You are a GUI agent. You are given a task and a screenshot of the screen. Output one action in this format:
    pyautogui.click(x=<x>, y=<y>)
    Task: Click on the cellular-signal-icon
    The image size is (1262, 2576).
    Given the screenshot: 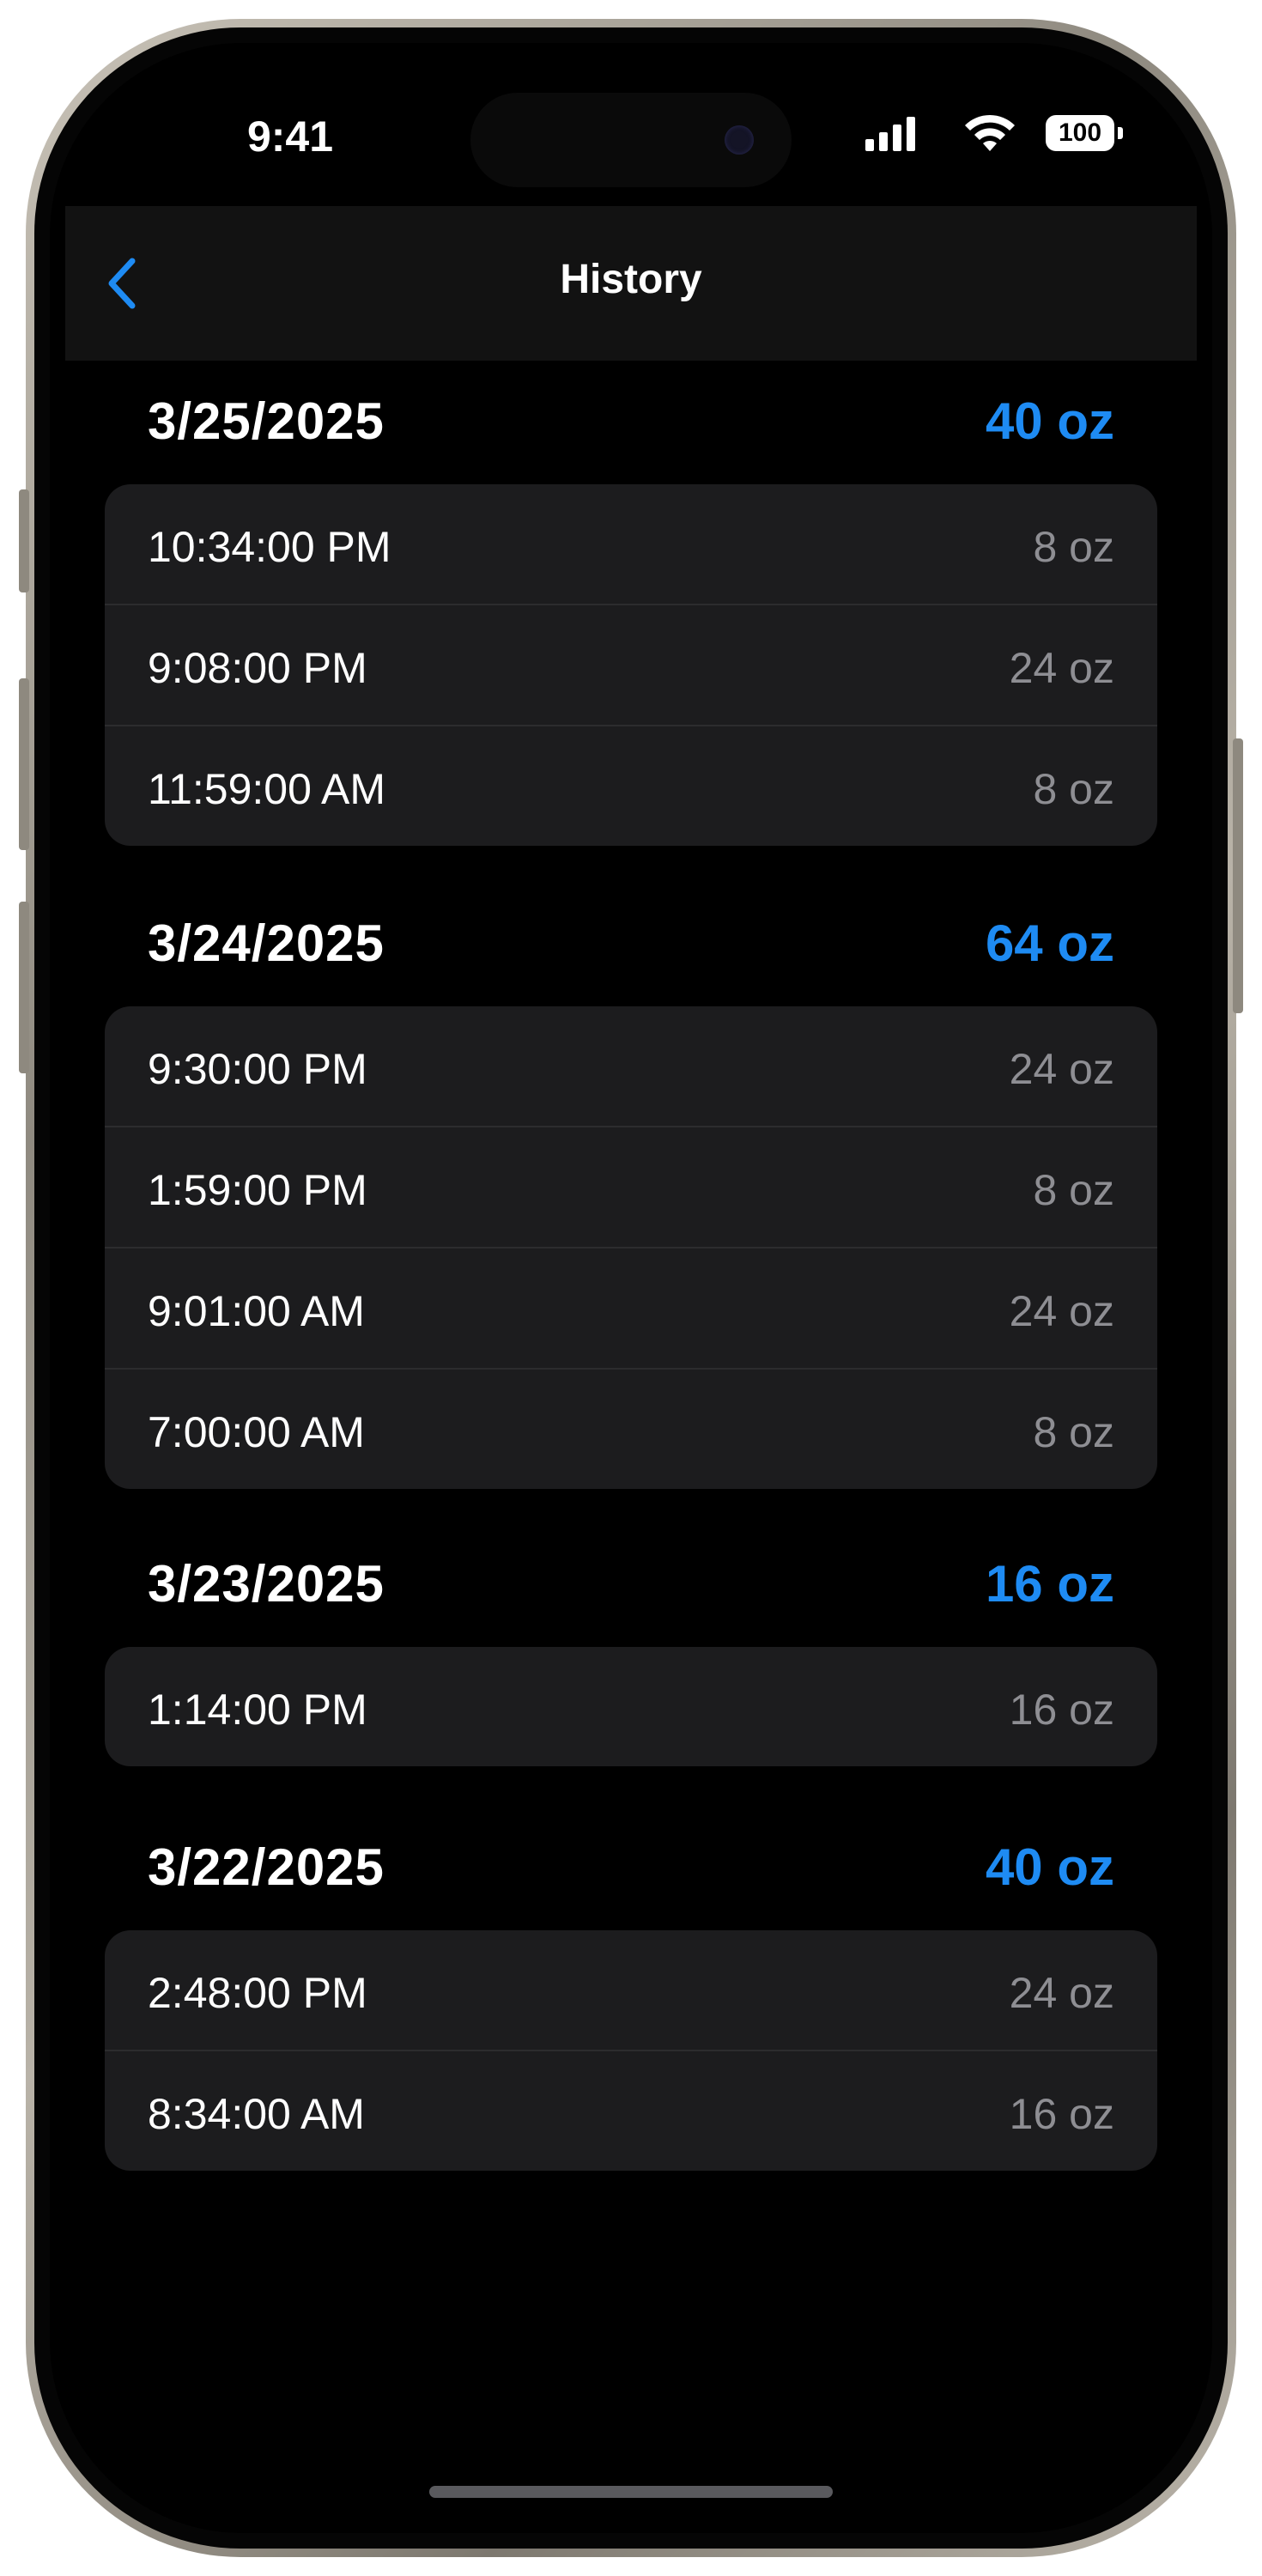 What is the action you would take?
    pyautogui.click(x=893, y=132)
    